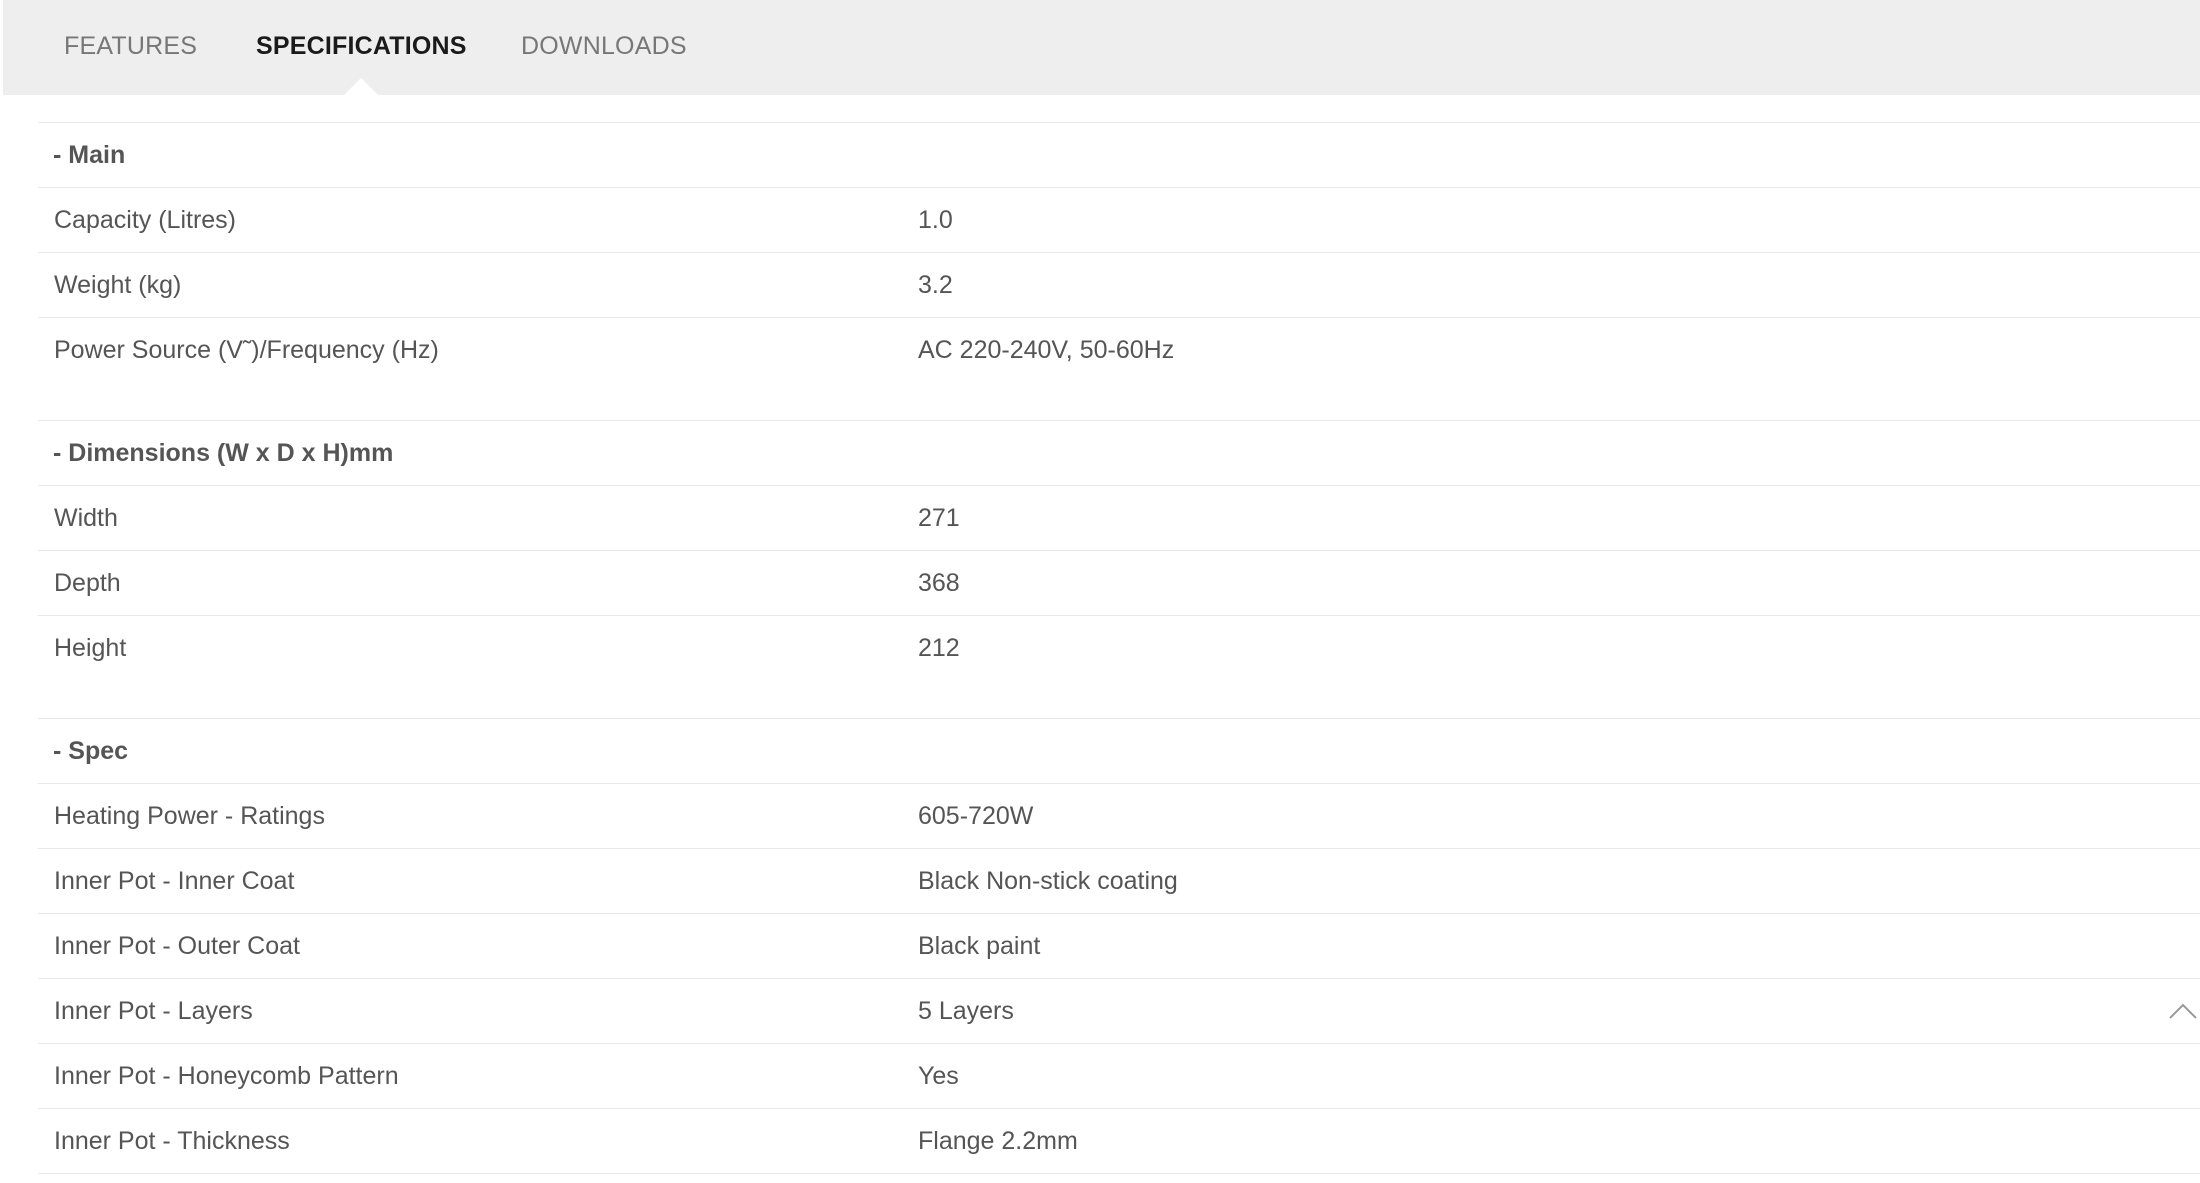 Image resolution: width=2200 pixels, height=1183 pixels. I want to click on spec-value: 1.0, so click(935, 220).